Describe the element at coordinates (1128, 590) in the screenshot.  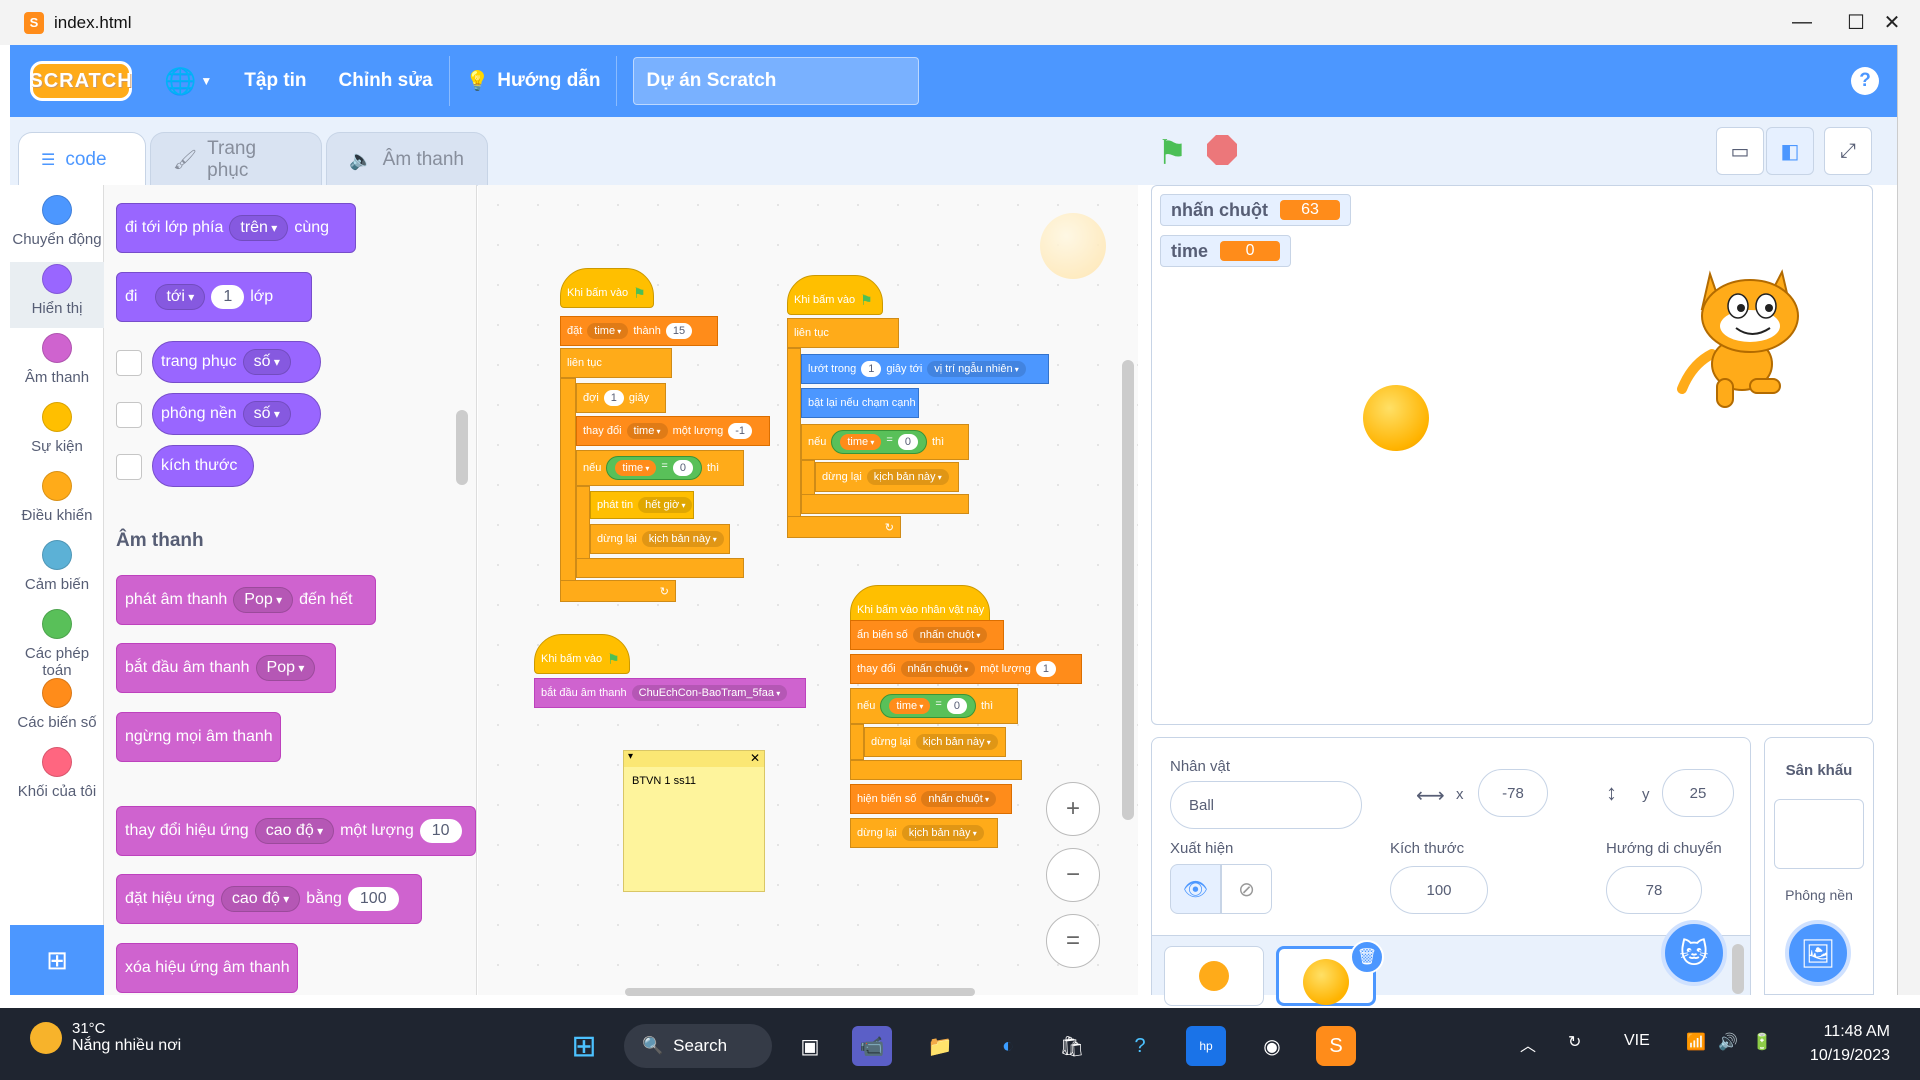
I see `code-vertical-scrollbar` at that location.